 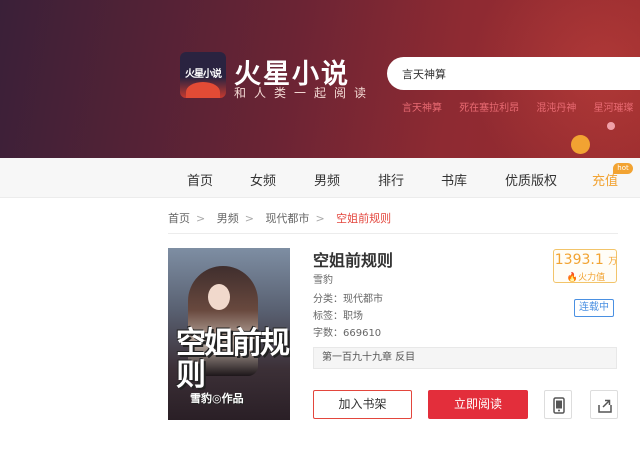 I want to click on cover-title: 空姐前规则, so click(x=233, y=359).